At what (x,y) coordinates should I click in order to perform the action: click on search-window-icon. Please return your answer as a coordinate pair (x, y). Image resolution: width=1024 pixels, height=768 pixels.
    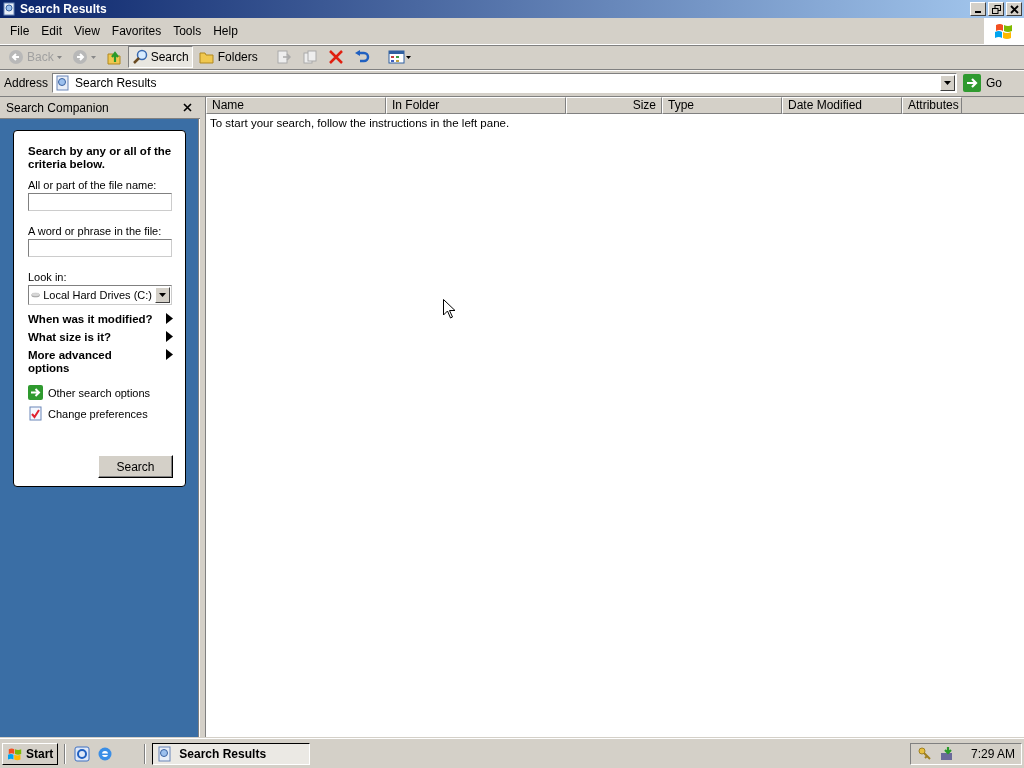
    Looking at the image, I should click on (9, 9).